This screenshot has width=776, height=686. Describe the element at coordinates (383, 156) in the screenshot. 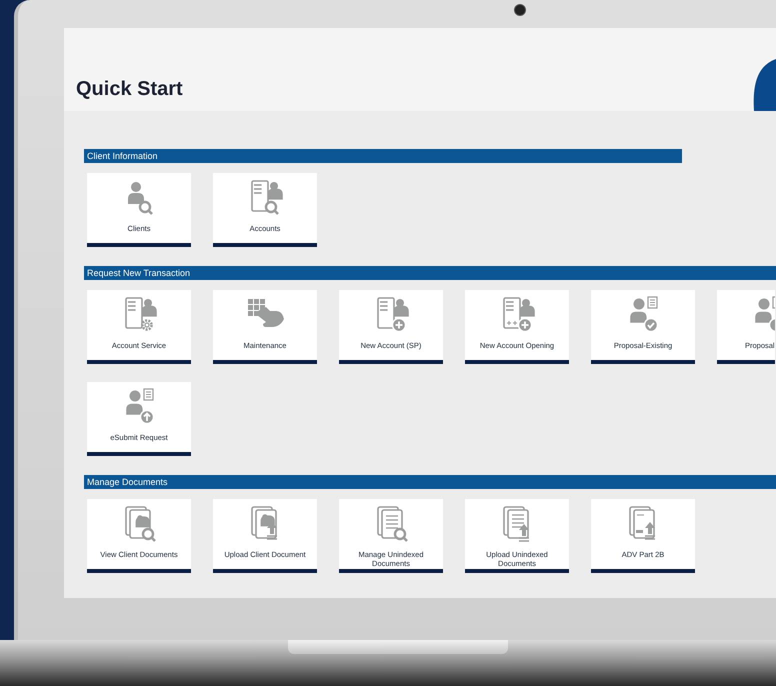

I see `section-header: Client Information` at that location.